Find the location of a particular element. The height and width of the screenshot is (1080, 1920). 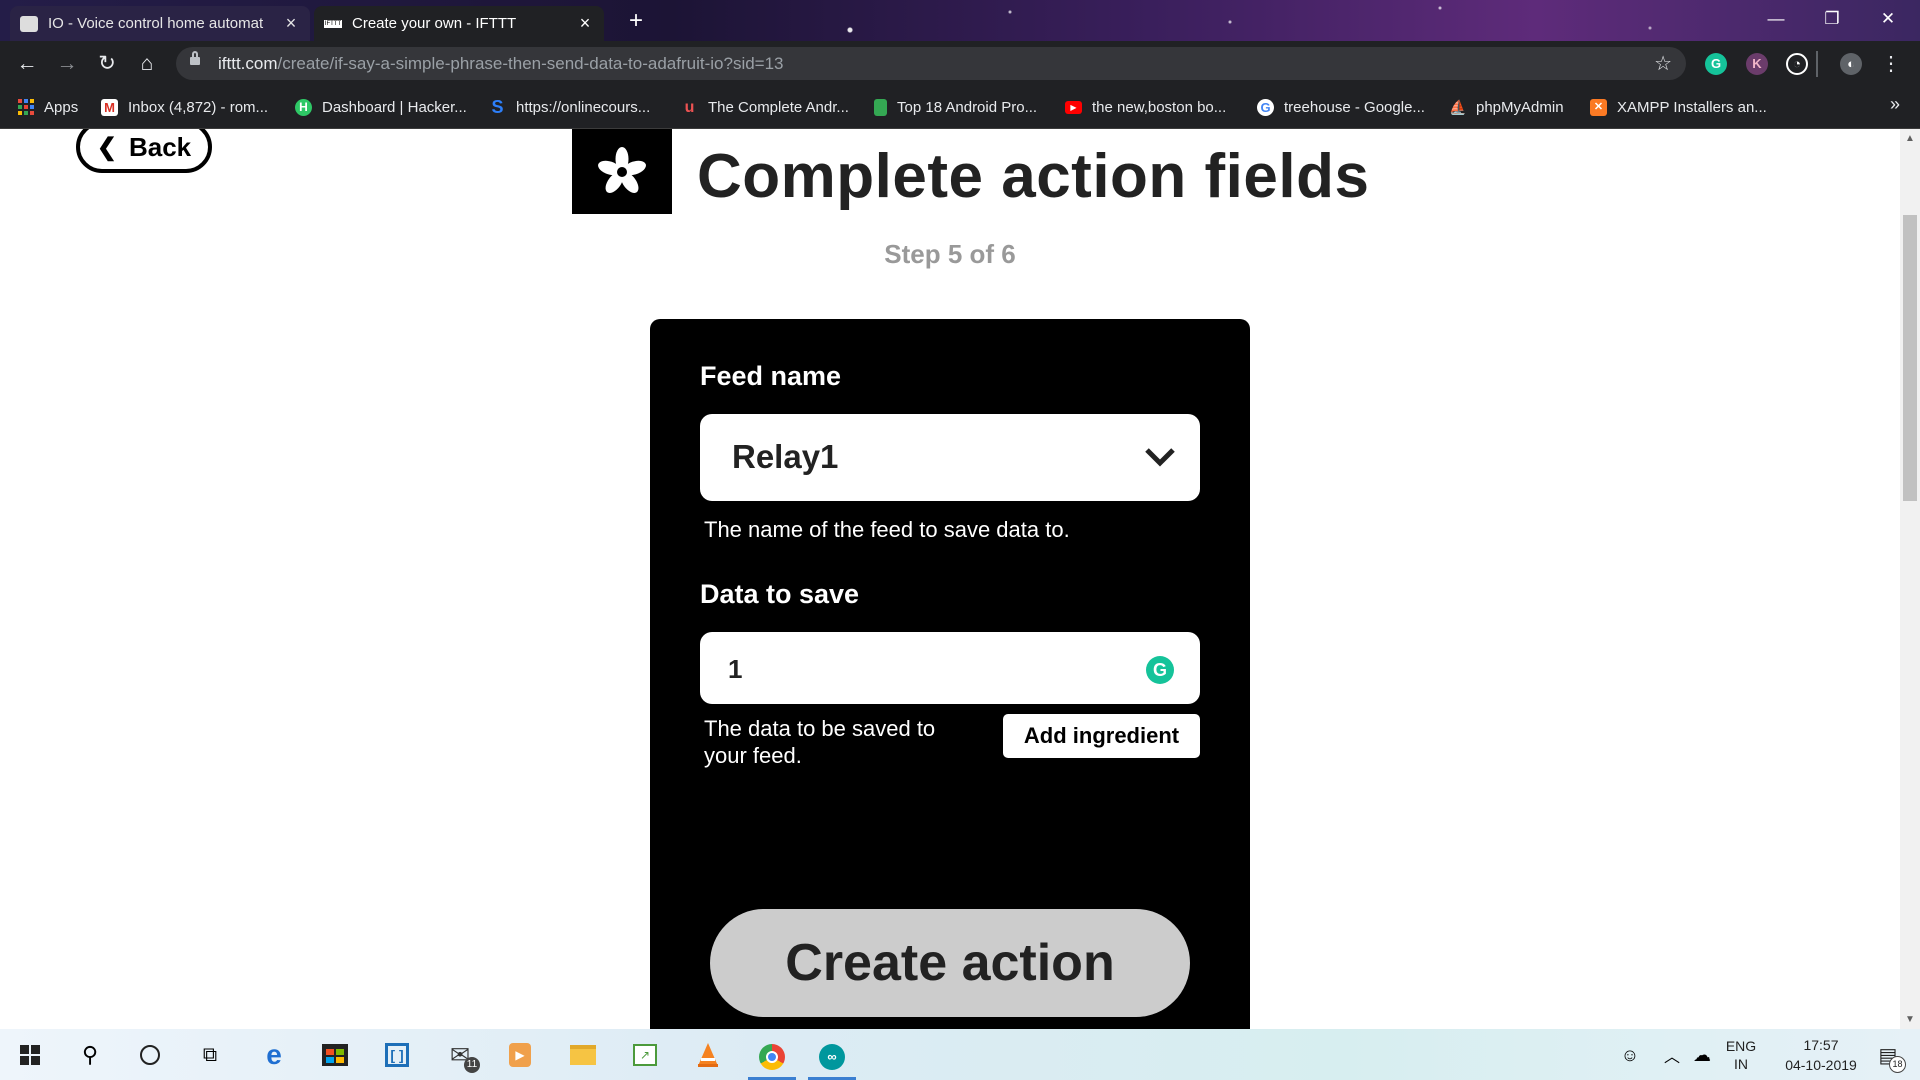

chevron-down-icon is located at coordinates (1160, 457).